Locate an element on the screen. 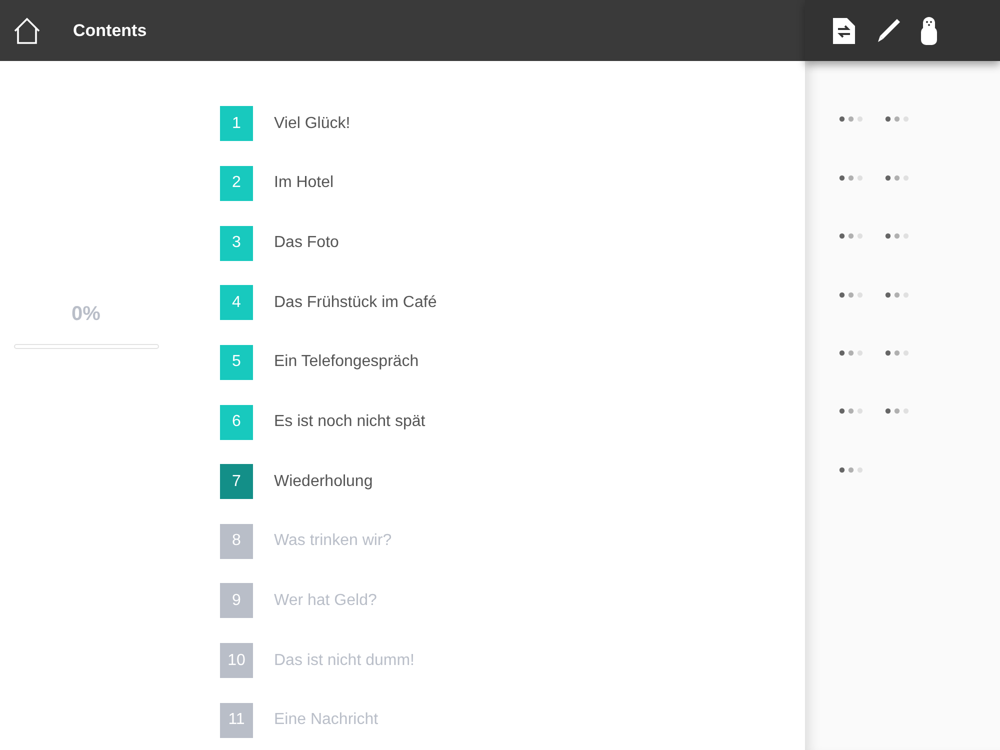  lesson-title: Viel Glück! is located at coordinates (312, 124).